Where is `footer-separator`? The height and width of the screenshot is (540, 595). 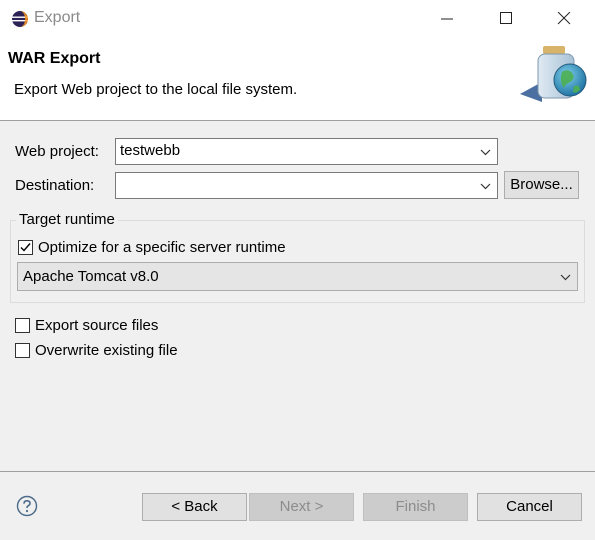 footer-separator is located at coordinates (297, 471).